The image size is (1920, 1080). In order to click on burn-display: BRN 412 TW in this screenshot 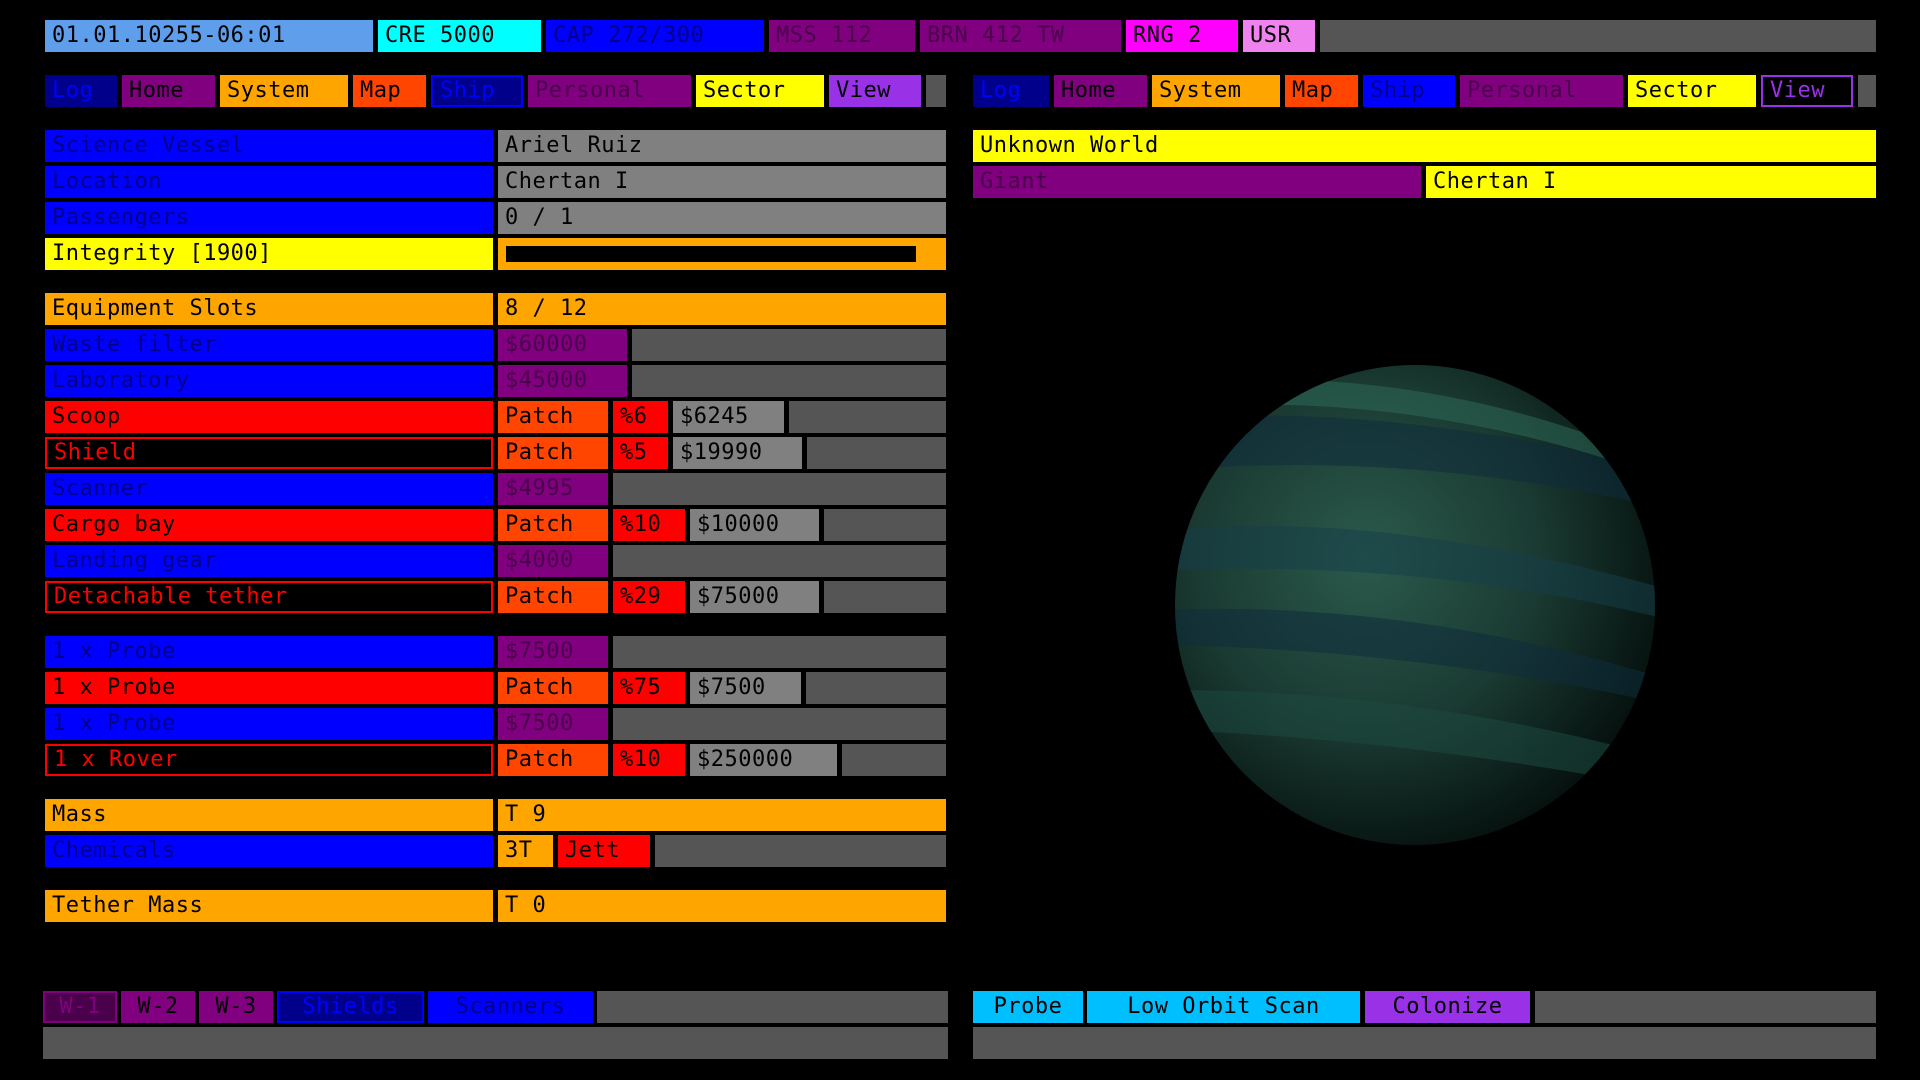, I will do `click(1020, 36)`.